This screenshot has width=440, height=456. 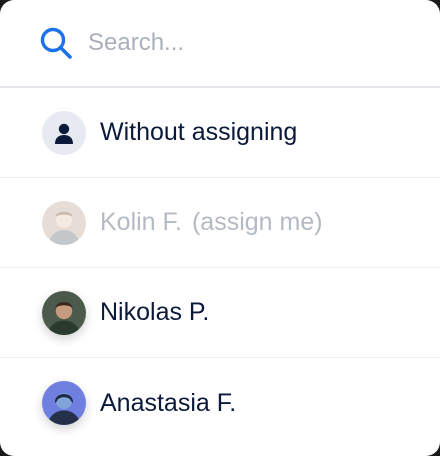 What do you see at coordinates (199, 132) in the screenshot?
I see `assignee-name: Without assigning` at bounding box center [199, 132].